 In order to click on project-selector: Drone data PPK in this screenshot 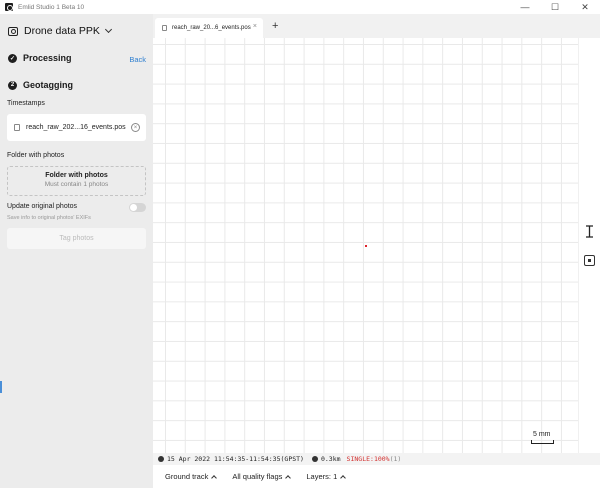, I will do `click(76, 31)`.